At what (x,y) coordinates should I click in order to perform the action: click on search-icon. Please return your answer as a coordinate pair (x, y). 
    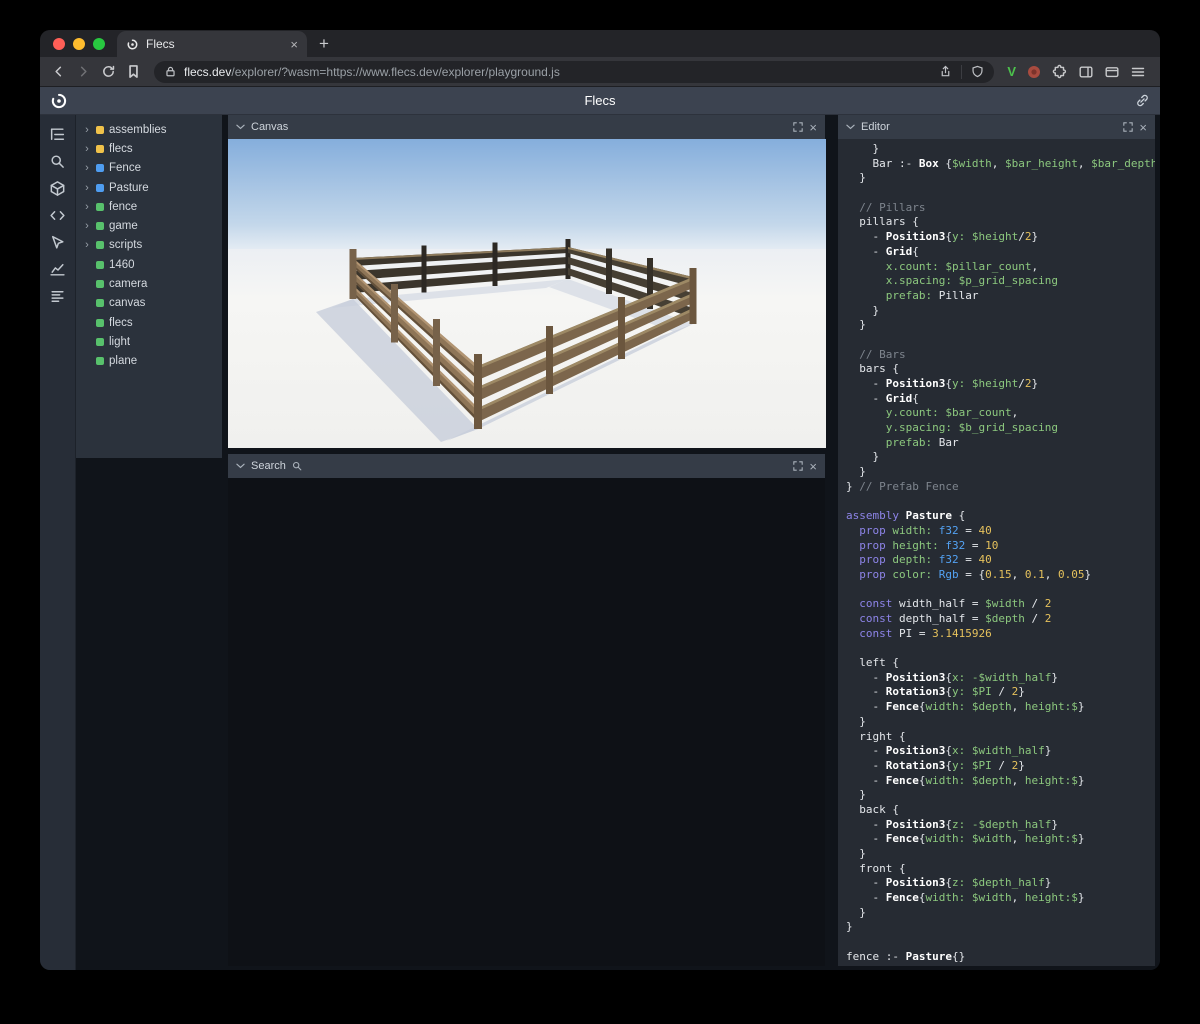
    Looking at the image, I should click on (57, 161).